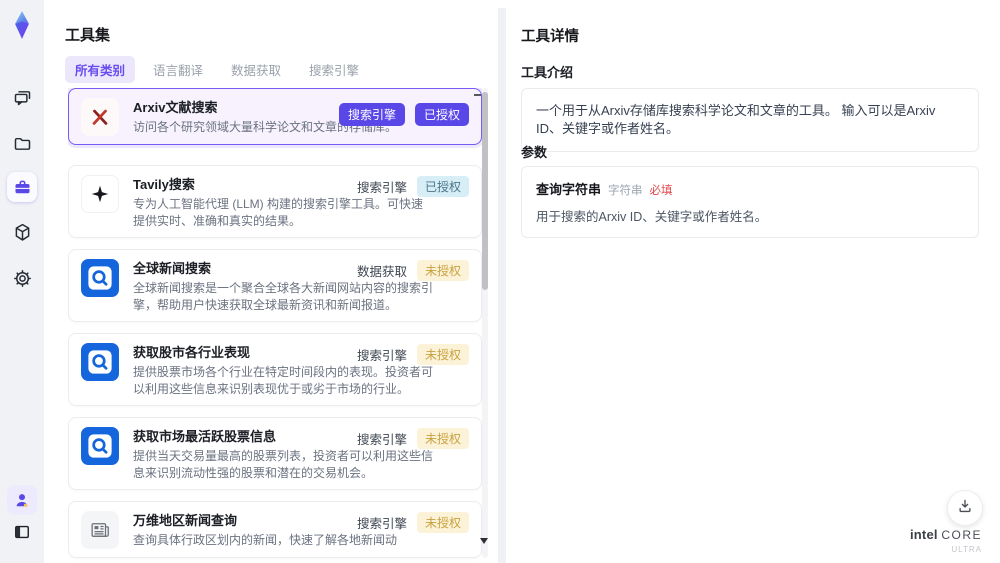 Image resolution: width=1000 pixels, height=563 pixels. I want to click on panel-divider, so click(502, 285).